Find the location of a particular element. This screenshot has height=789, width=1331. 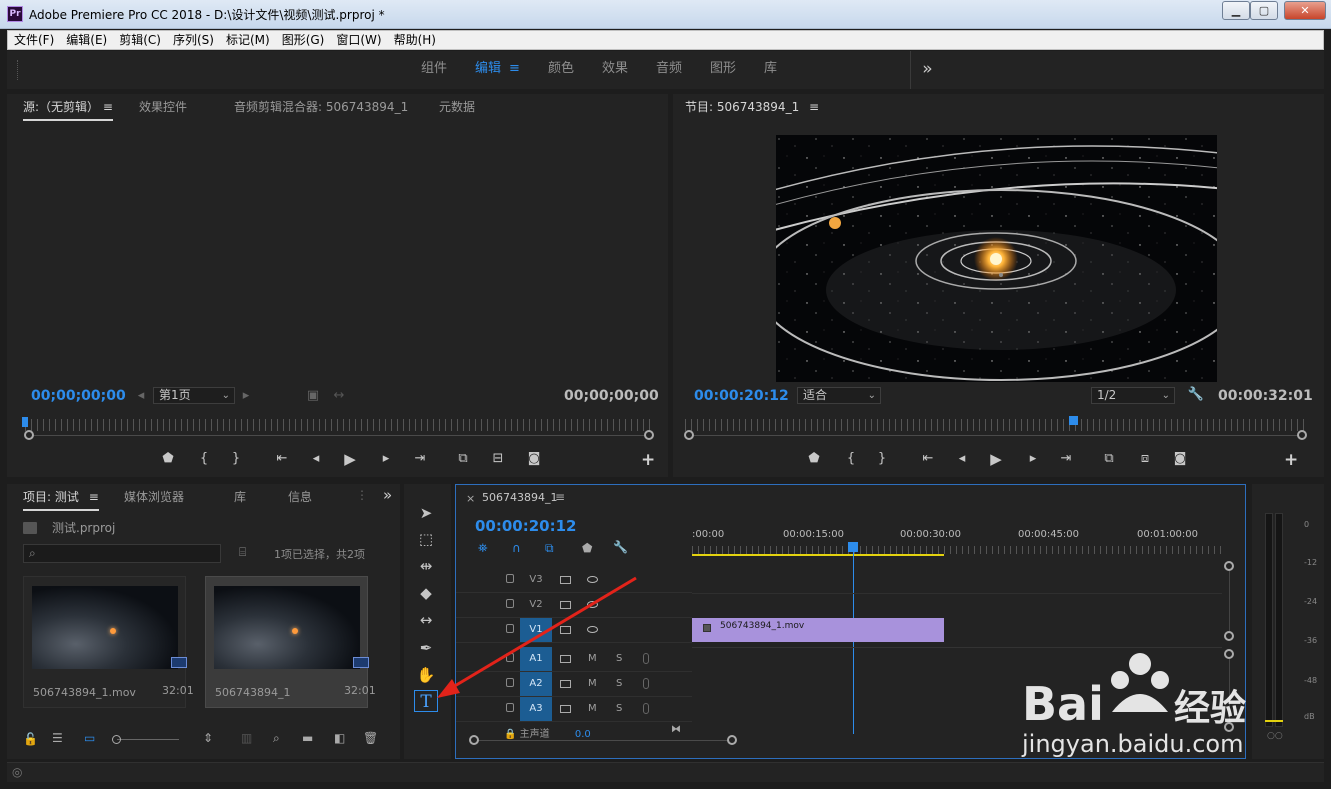

export-frame-icon: ◙ is located at coordinates (1180, 458).